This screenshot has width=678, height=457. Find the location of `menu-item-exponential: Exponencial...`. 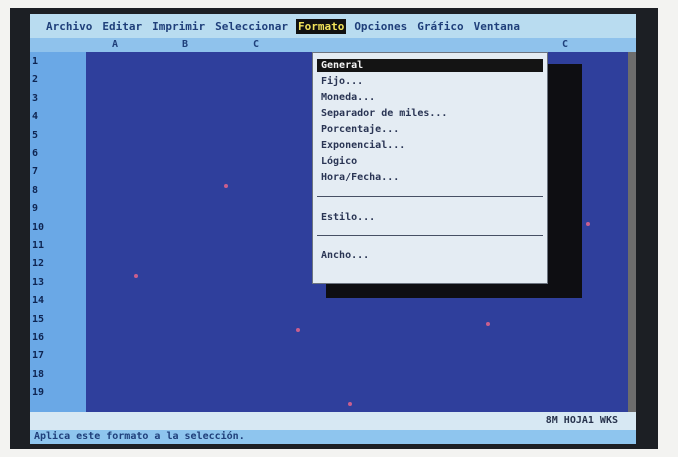

menu-item-exponential: Exponencial... is located at coordinates (430, 145).